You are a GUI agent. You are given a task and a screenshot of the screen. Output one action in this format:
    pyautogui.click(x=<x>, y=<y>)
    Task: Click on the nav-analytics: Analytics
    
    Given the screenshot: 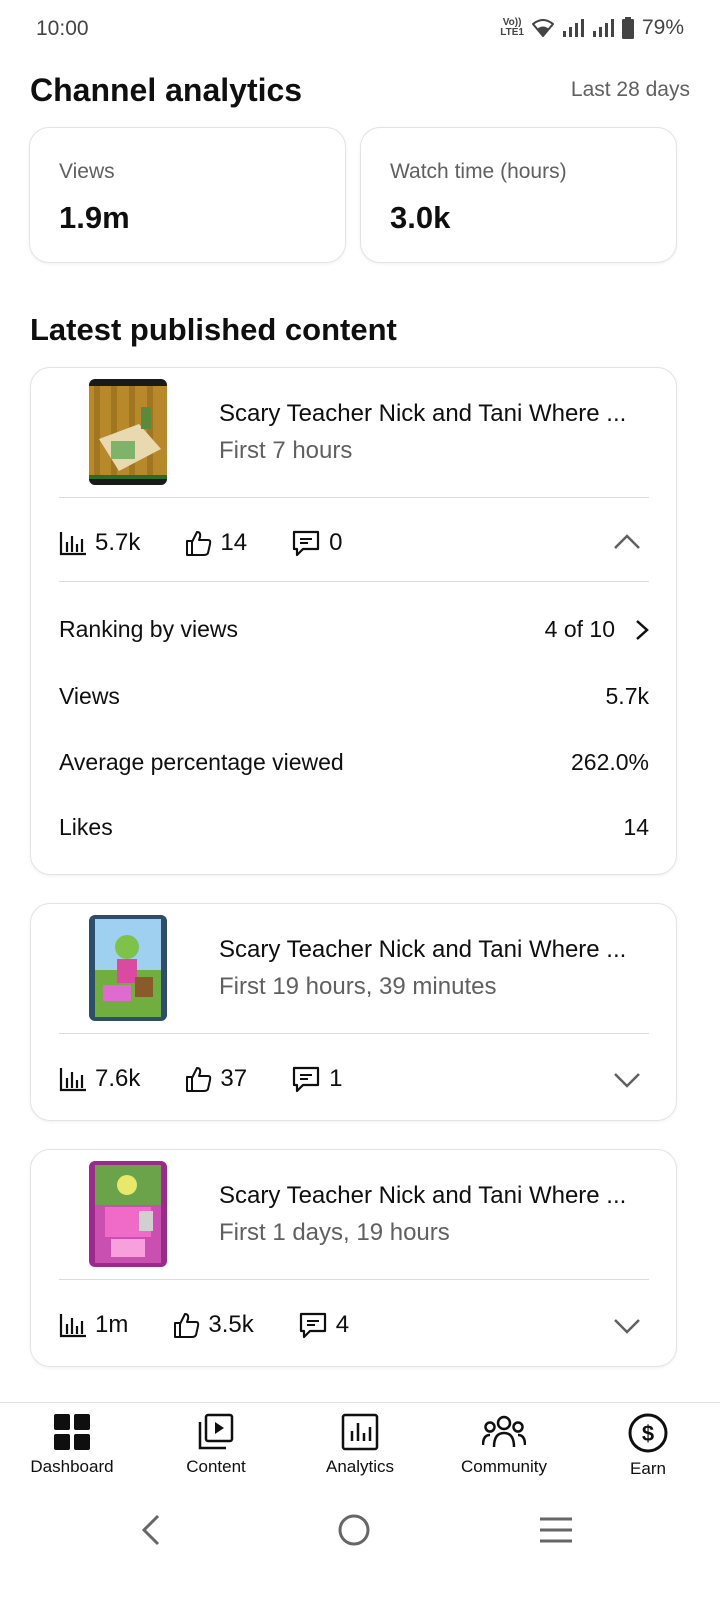 What is the action you would take?
    pyautogui.click(x=360, y=1448)
    